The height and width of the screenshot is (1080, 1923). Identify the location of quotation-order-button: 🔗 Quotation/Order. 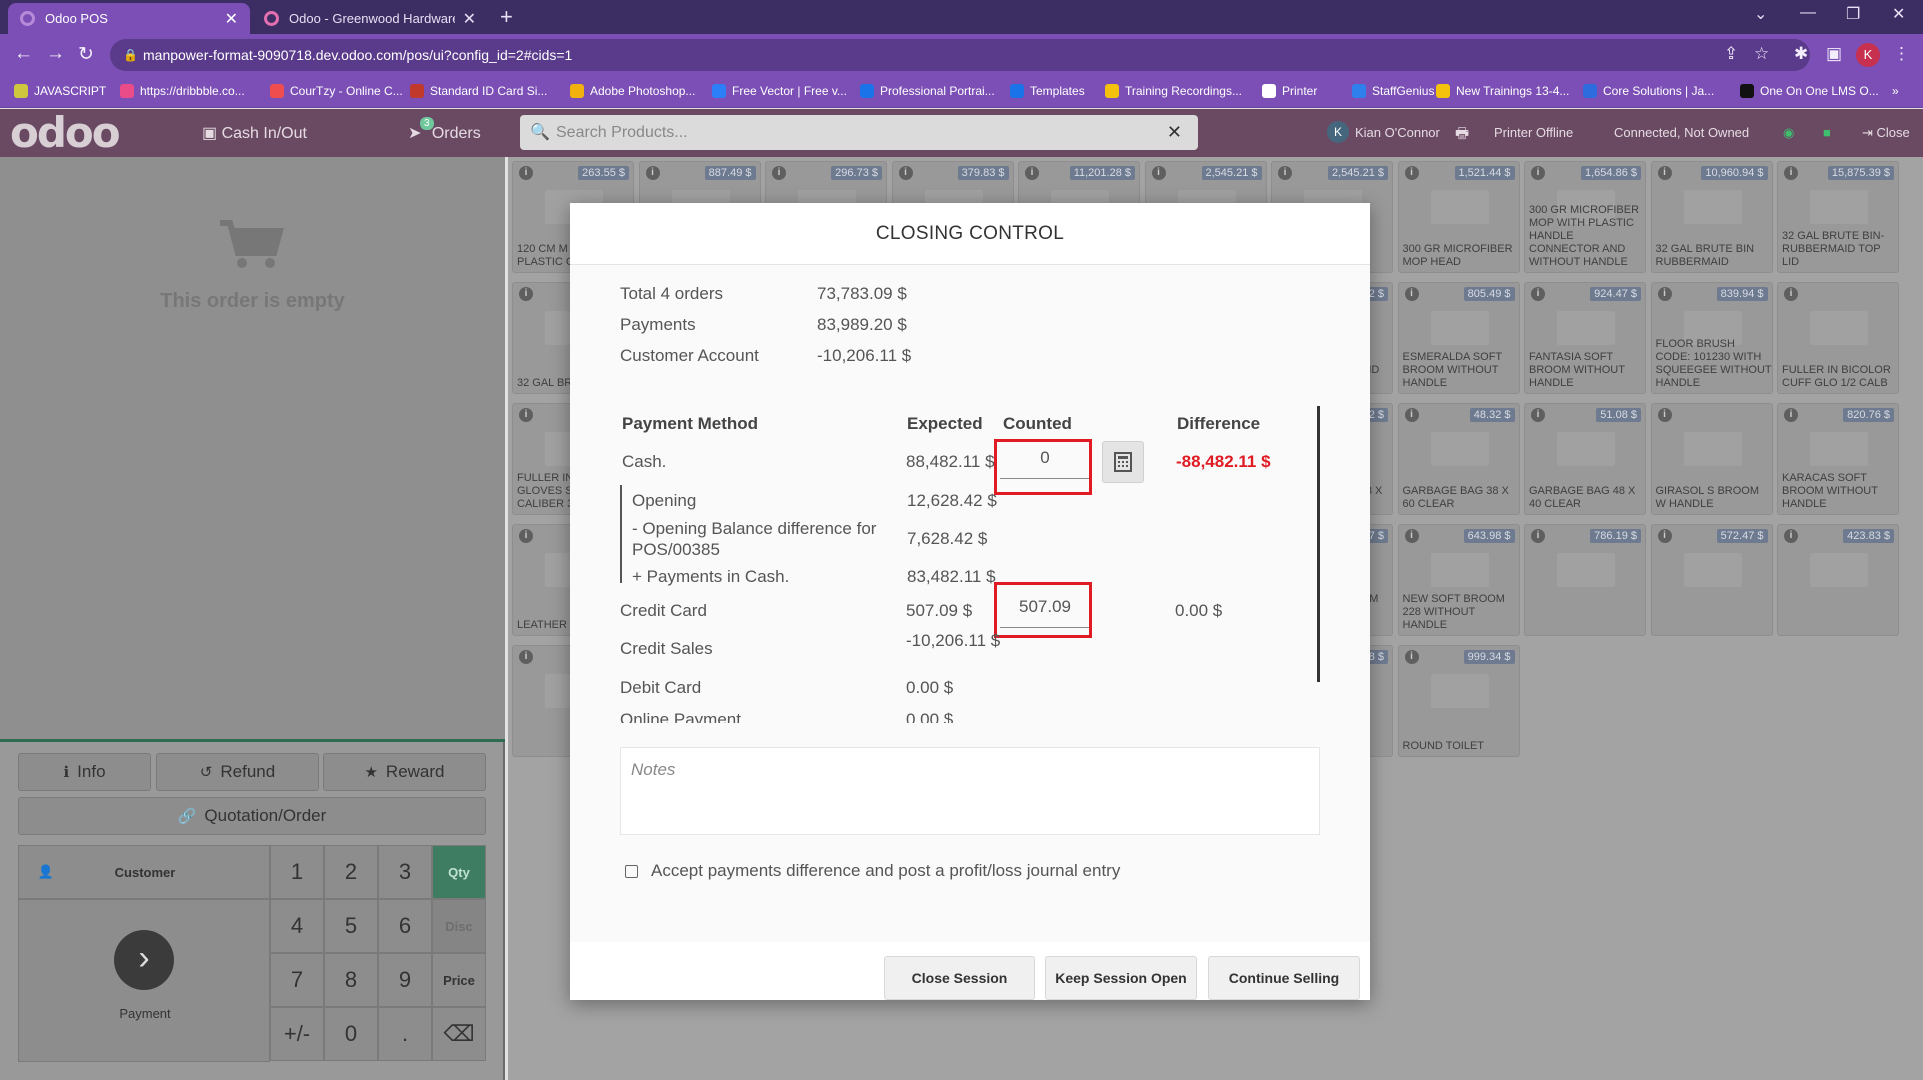
(252, 816).